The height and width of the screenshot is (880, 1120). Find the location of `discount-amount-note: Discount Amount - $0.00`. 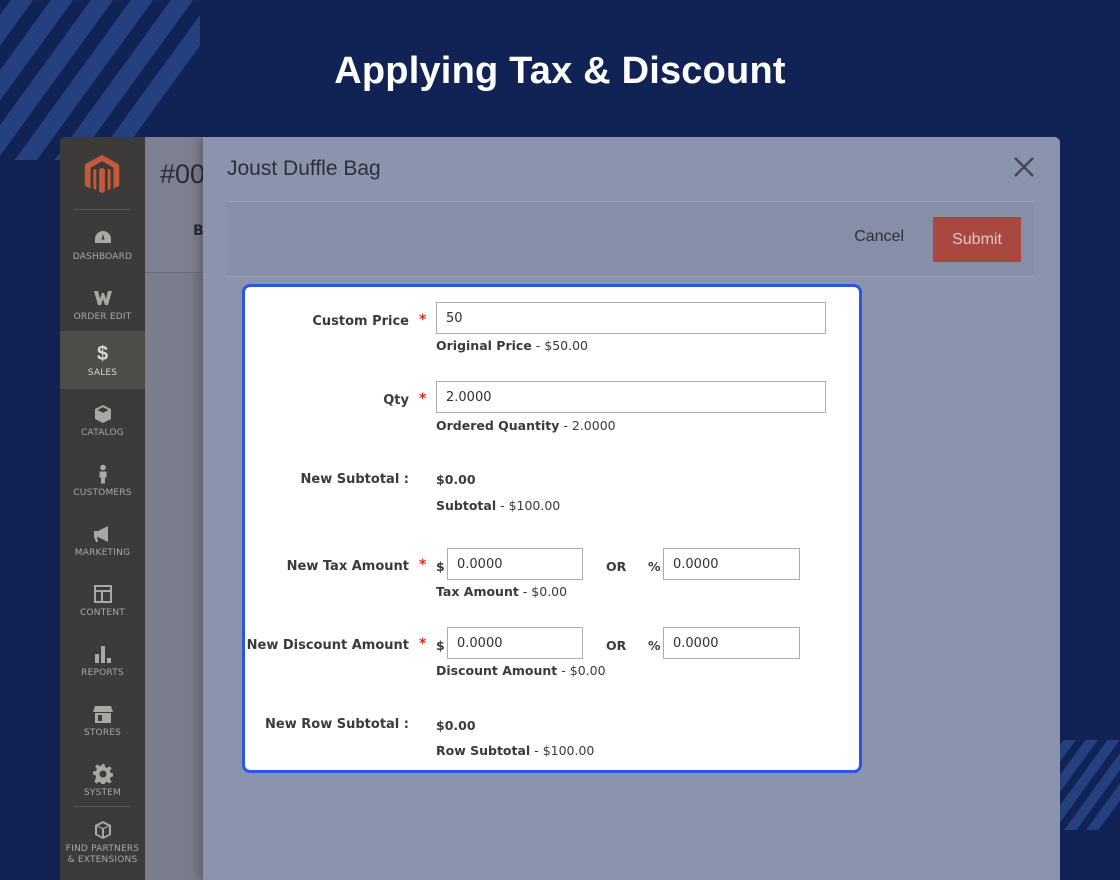

discount-amount-note: Discount Amount - $0.00 is located at coordinates (521, 670).